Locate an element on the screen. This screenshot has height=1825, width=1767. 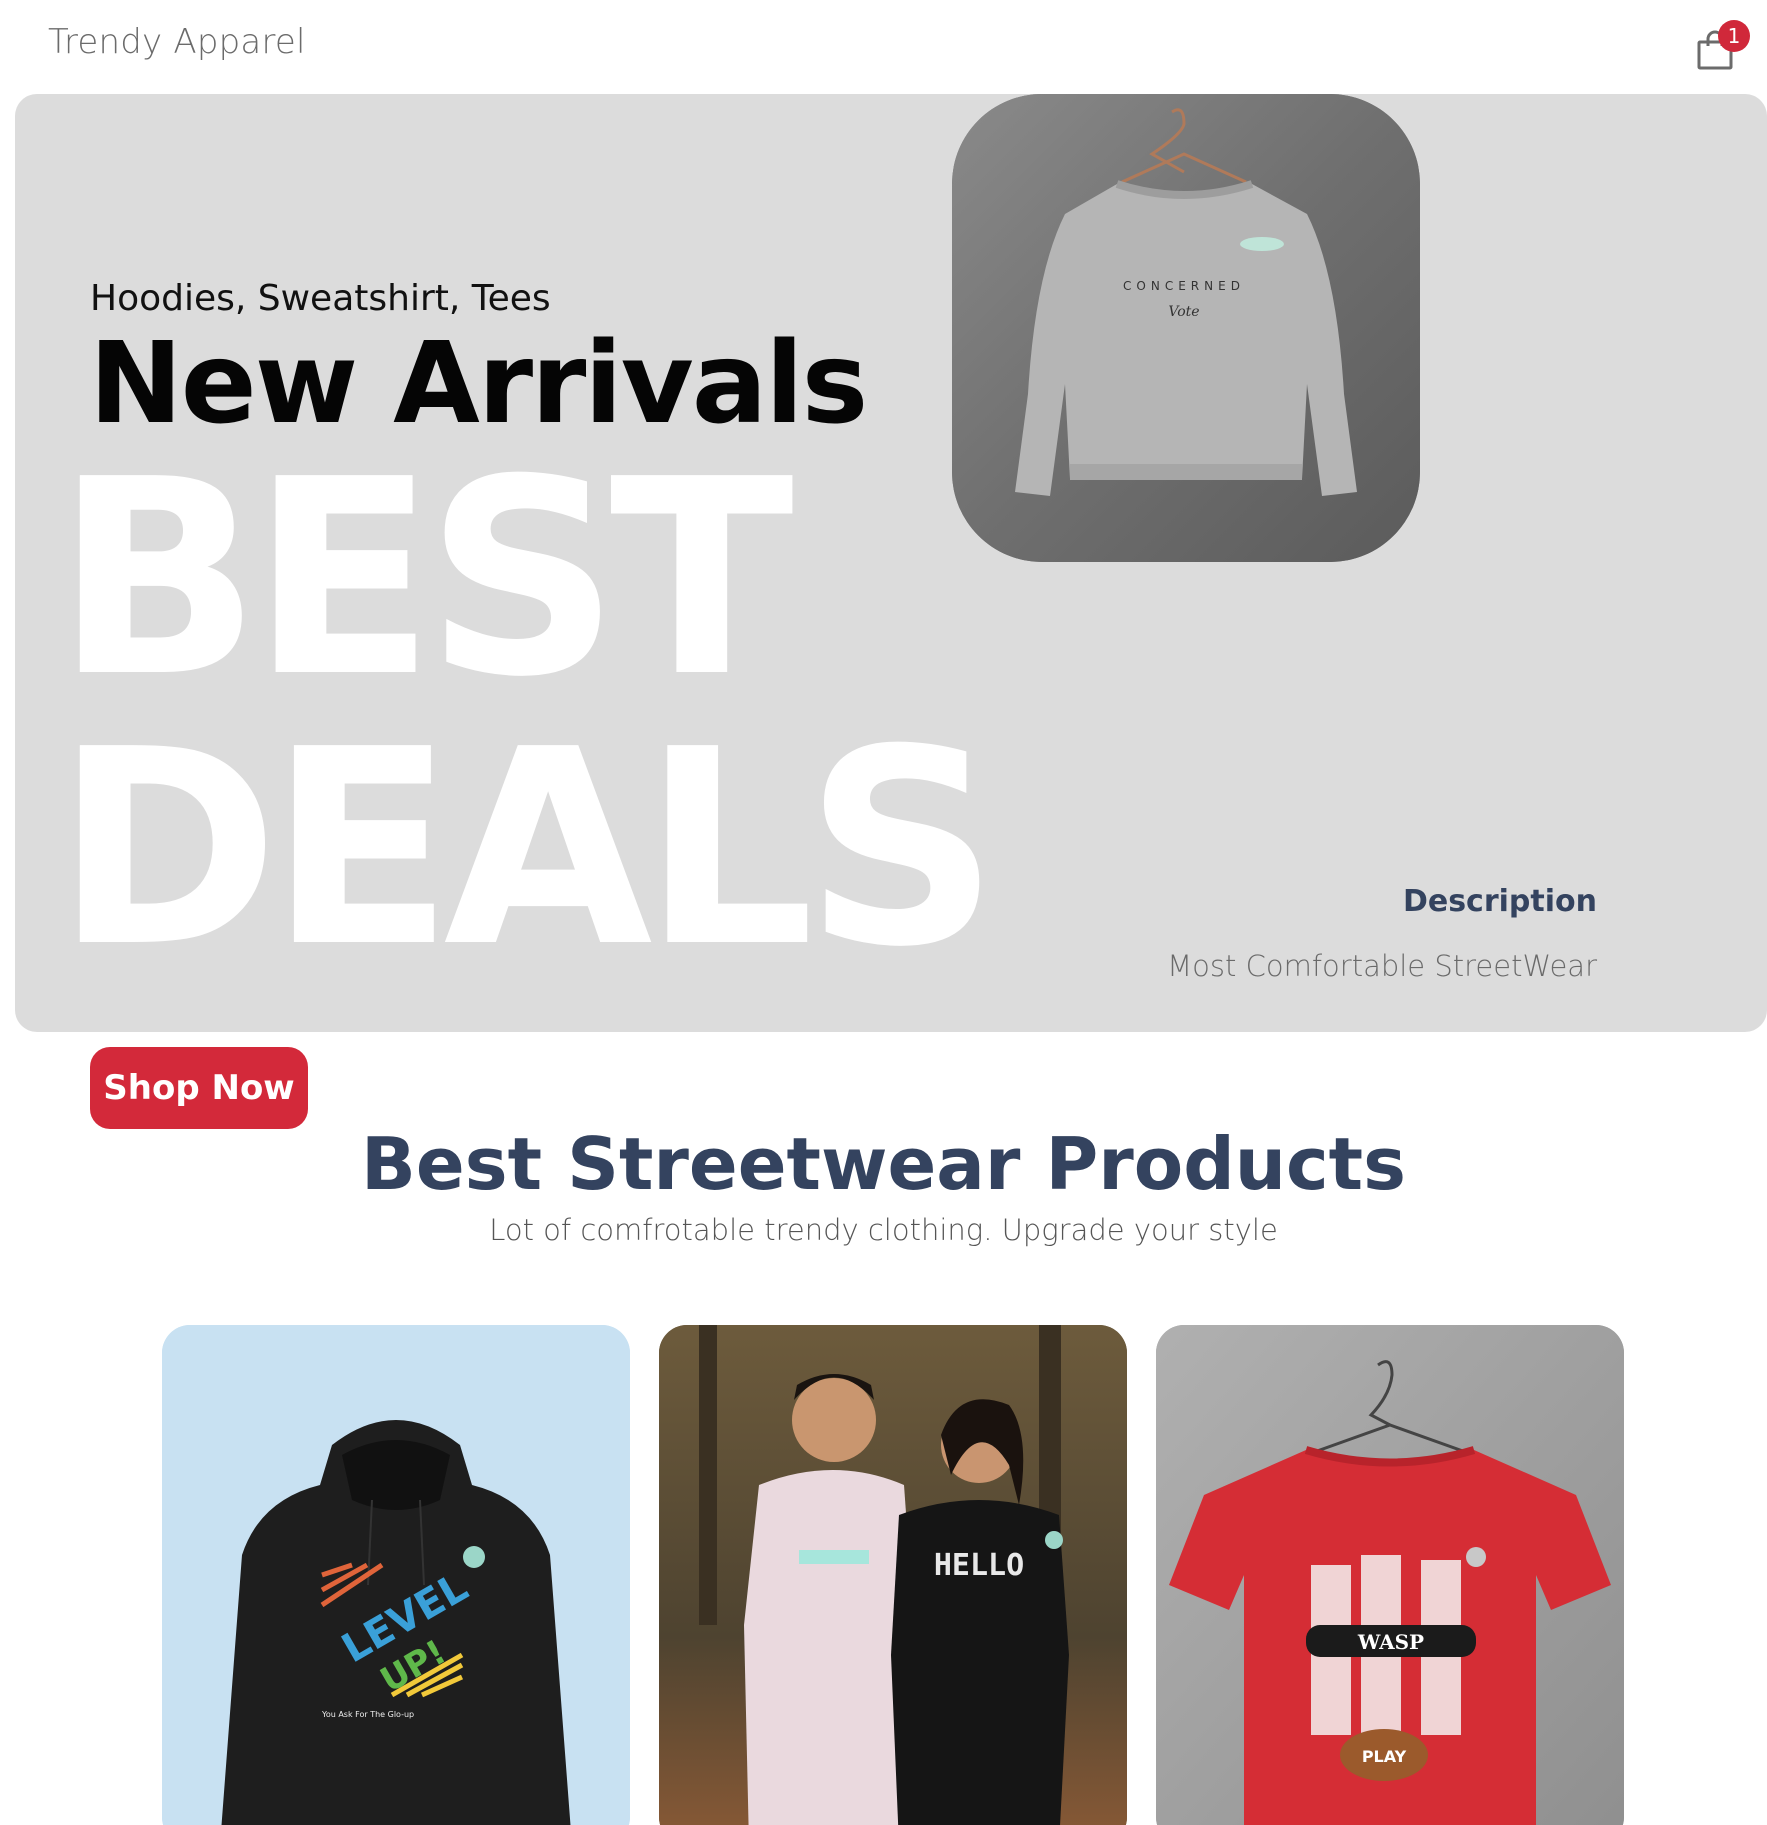
product-image-couple-hoodies: HELLO is located at coordinates (893, 1575).